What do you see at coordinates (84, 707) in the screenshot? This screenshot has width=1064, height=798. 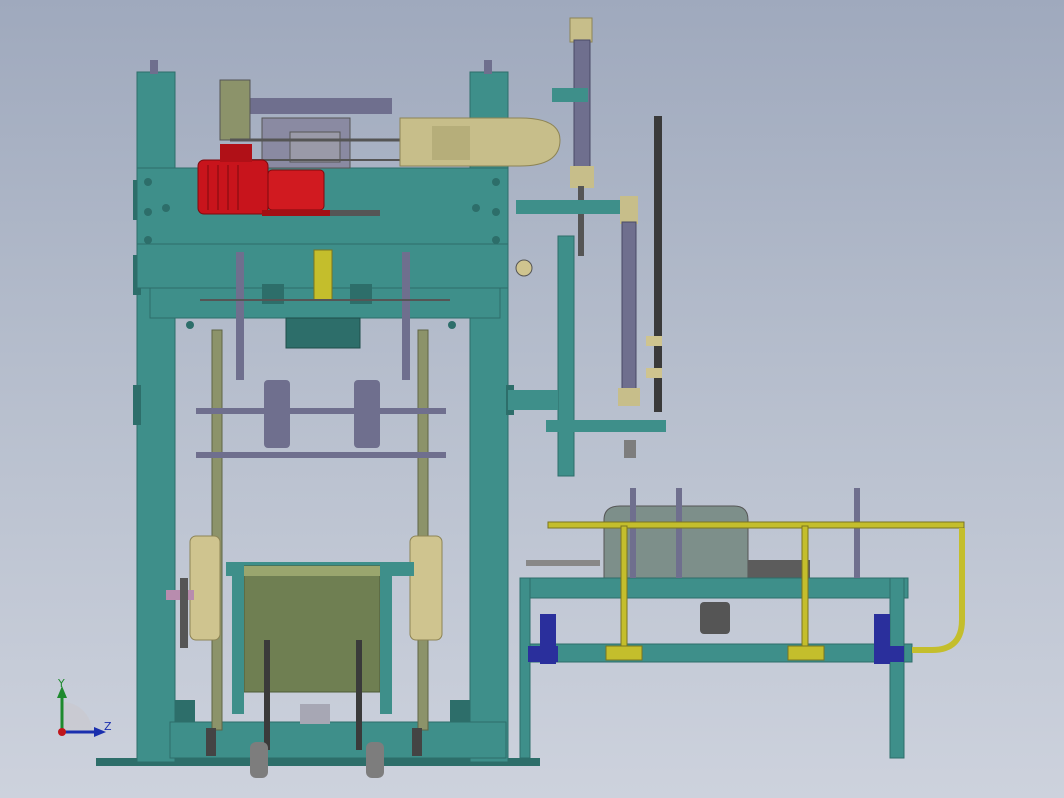 I see `coordinate-triad-icon: Y Z` at bounding box center [84, 707].